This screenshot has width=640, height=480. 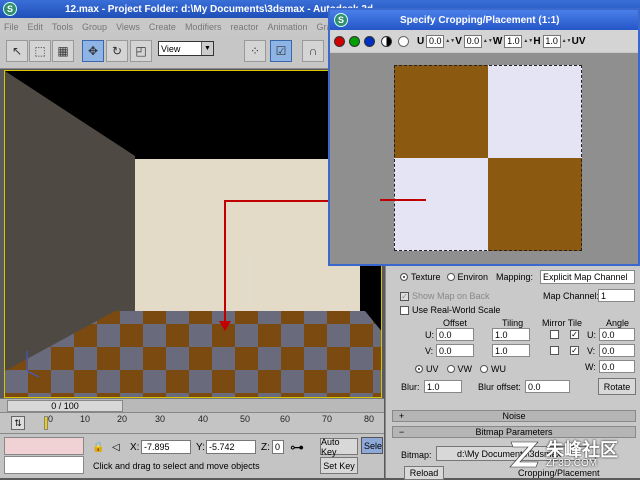 I want to click on v-tiling-field: 1.0, so click(x=511, y=350).